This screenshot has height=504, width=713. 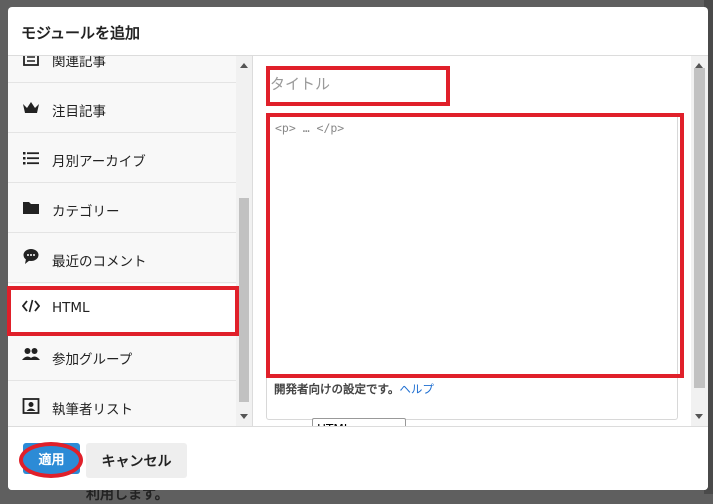 I want to click on code-icon, so click(x=31, y=306).